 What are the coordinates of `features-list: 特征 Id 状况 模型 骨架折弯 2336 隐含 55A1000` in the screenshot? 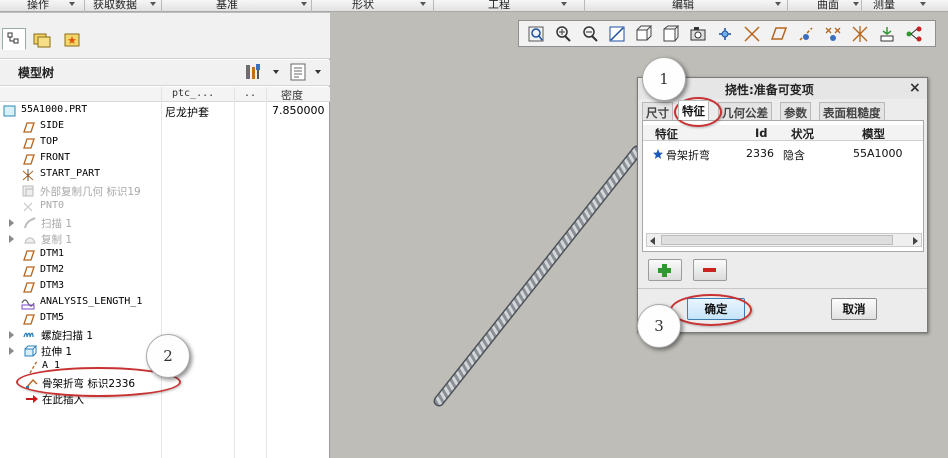 It's located at (783, 186).